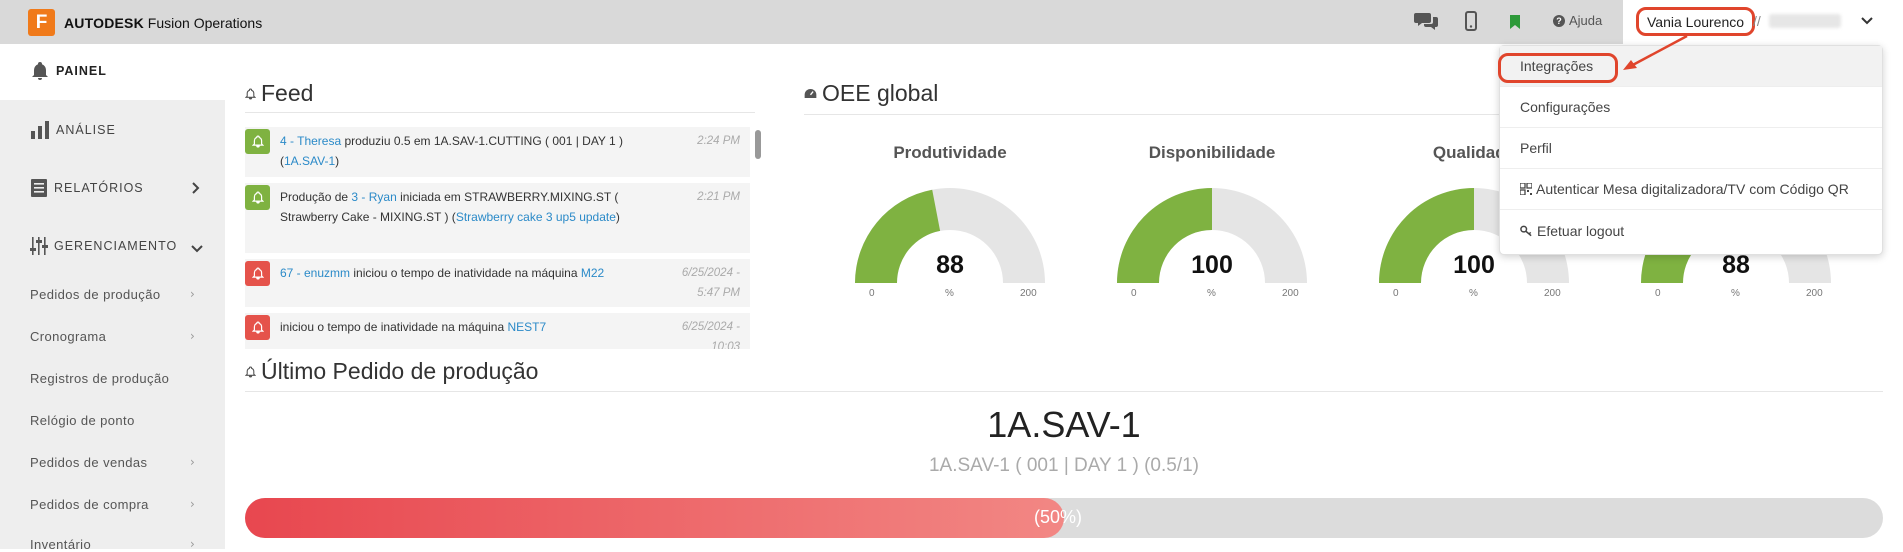 This screenshot has height=552, width=1903. I want to click on help-label: Ajuda, so click(1586, 20).